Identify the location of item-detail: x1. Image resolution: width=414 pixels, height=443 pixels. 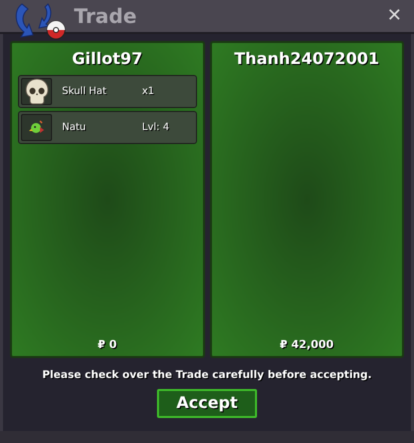
(148, 92).